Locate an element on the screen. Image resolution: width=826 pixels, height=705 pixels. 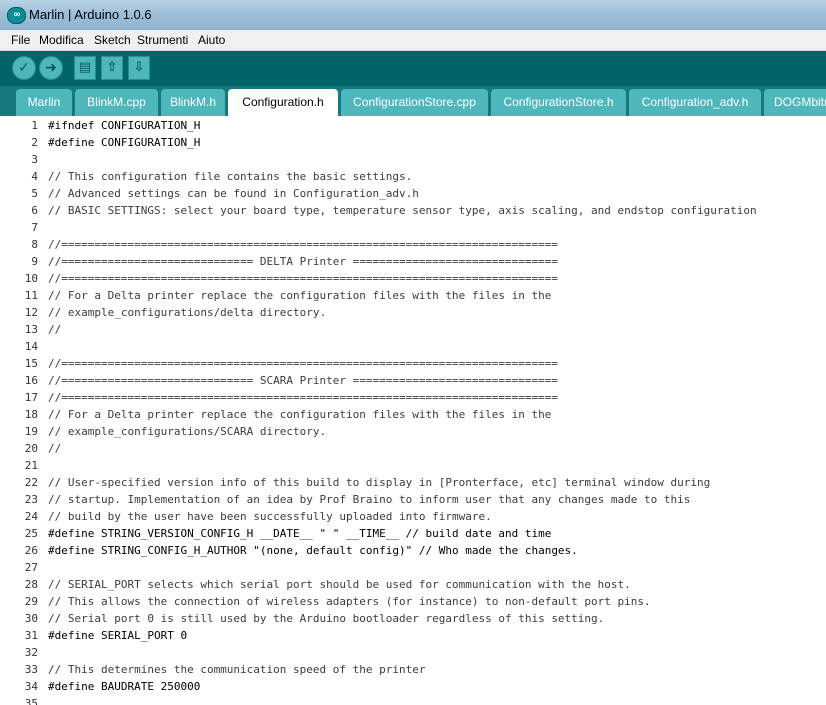
line-number: 3 is located at coordinates (34, 159).